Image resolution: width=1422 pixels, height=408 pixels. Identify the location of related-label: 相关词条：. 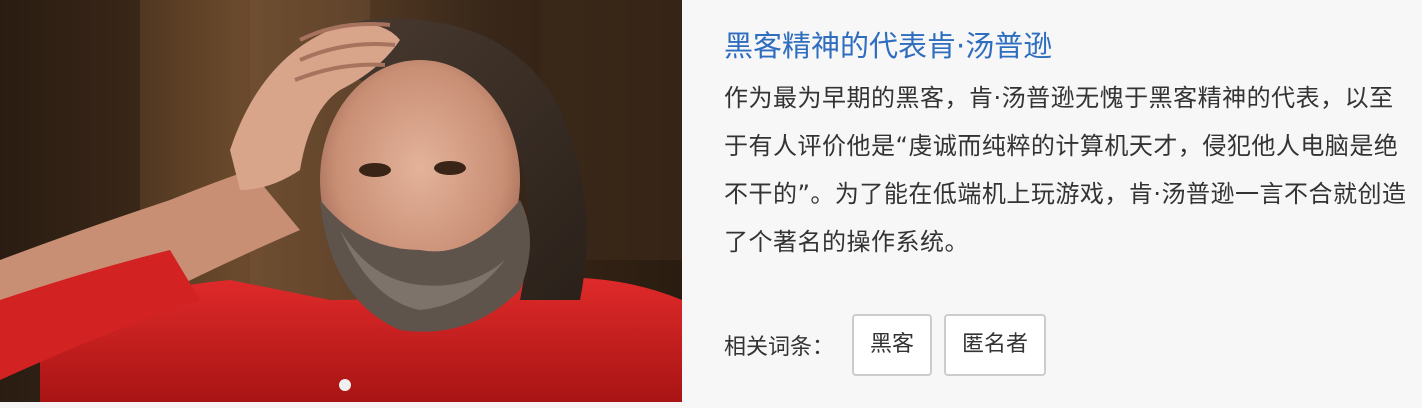
(779, 347).